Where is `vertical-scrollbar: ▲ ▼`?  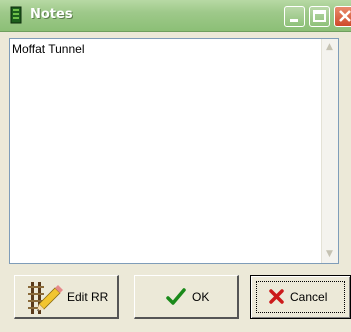 vertical-scrollbar: ▲ ▼ is located at coordinates (329, 151).